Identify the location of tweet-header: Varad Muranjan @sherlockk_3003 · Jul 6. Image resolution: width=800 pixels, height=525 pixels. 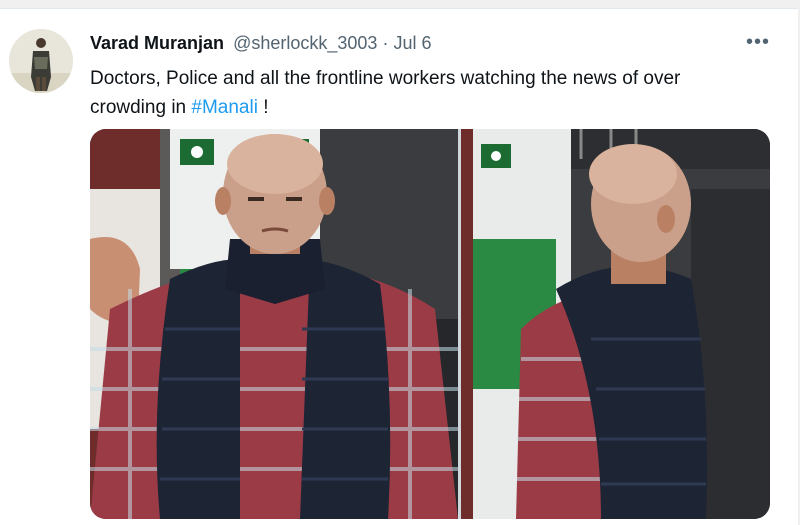
(260, 43).